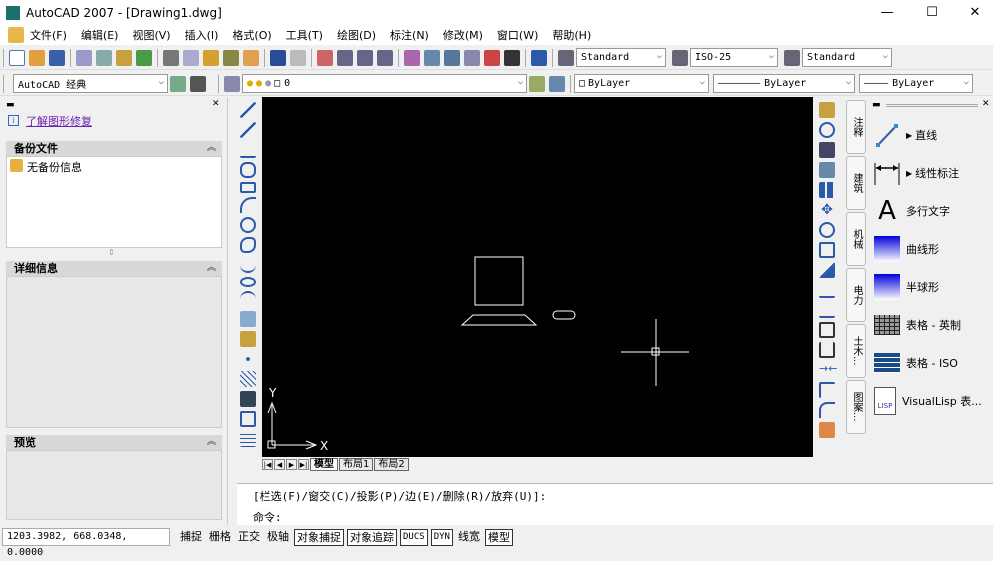 This screenshot has width=993, height=561. I want to click on table-style-select: Standard ⌵, so click(847, 57).